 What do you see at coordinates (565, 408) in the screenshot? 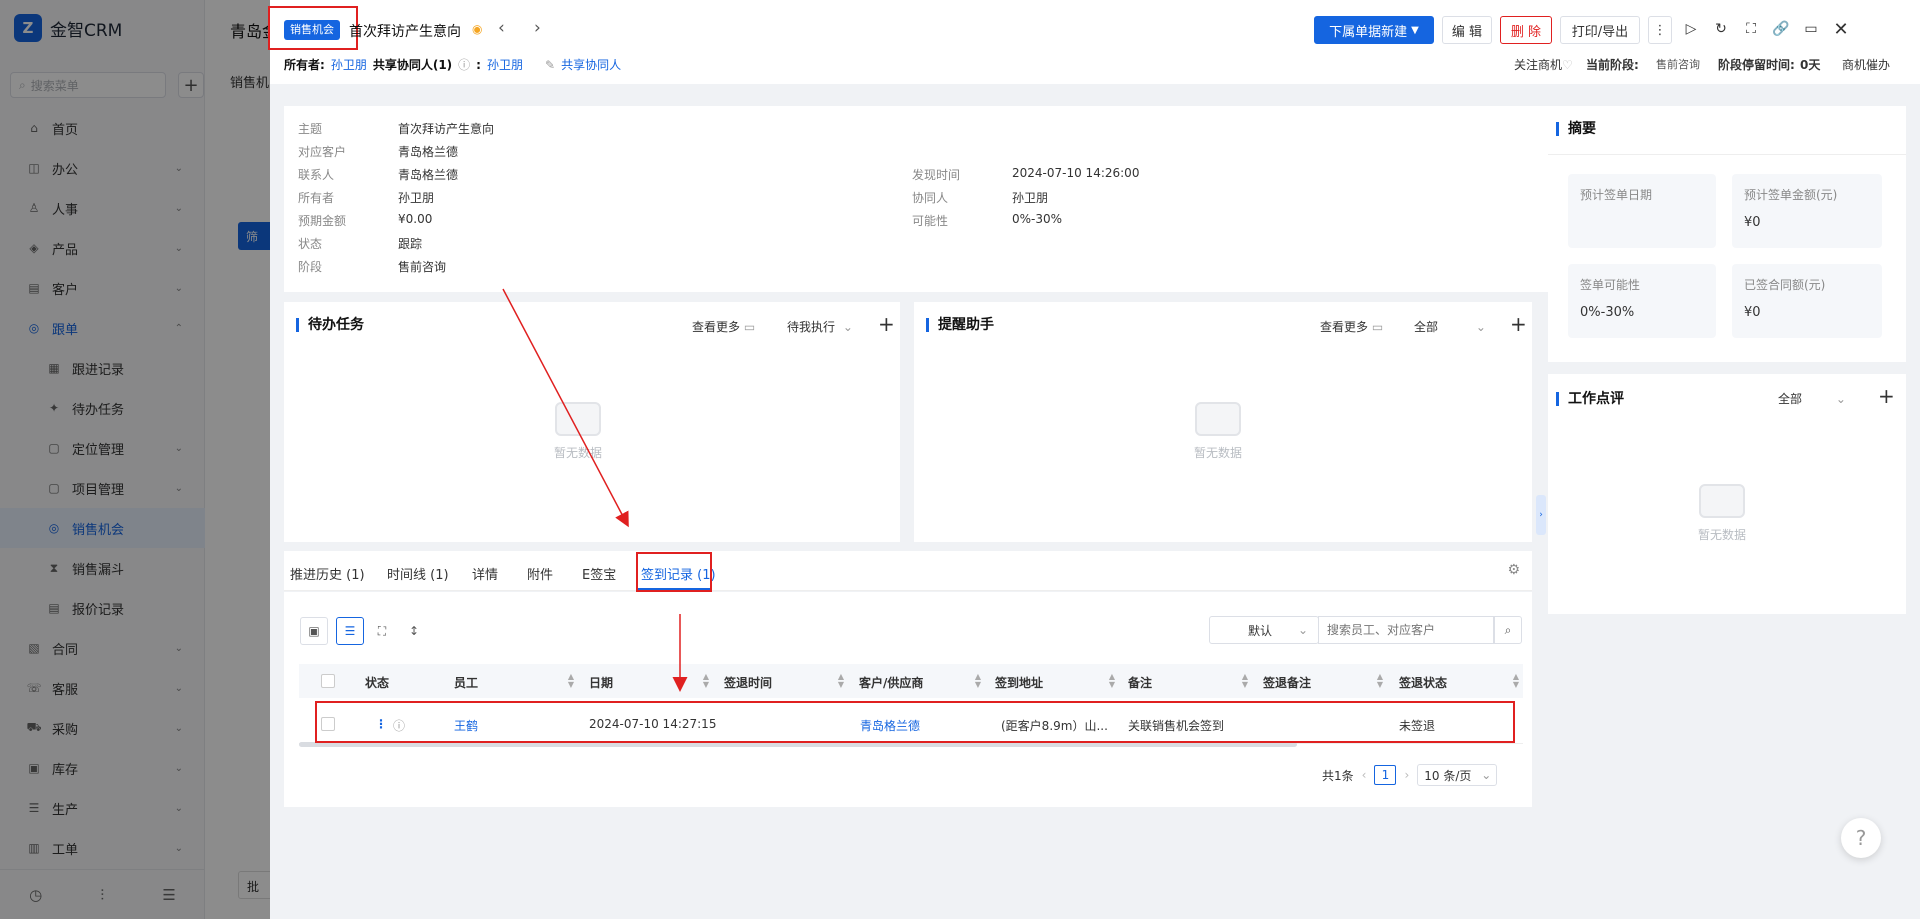
I see `annotation-arrow` at bounding box center [565, 408].